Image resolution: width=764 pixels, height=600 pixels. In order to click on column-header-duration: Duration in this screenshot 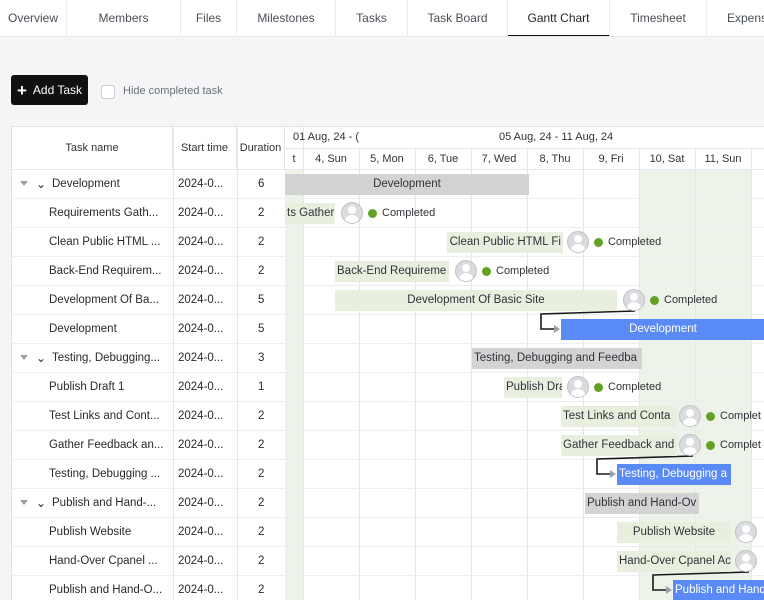, I will do `click(261, 148)`.